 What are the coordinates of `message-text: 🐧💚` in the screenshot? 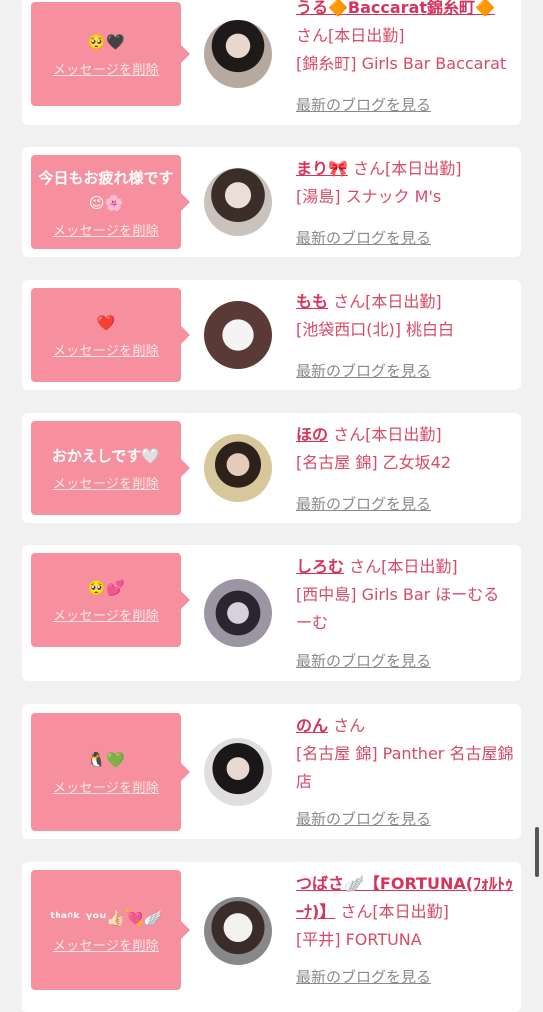 It's located at (106, 760).